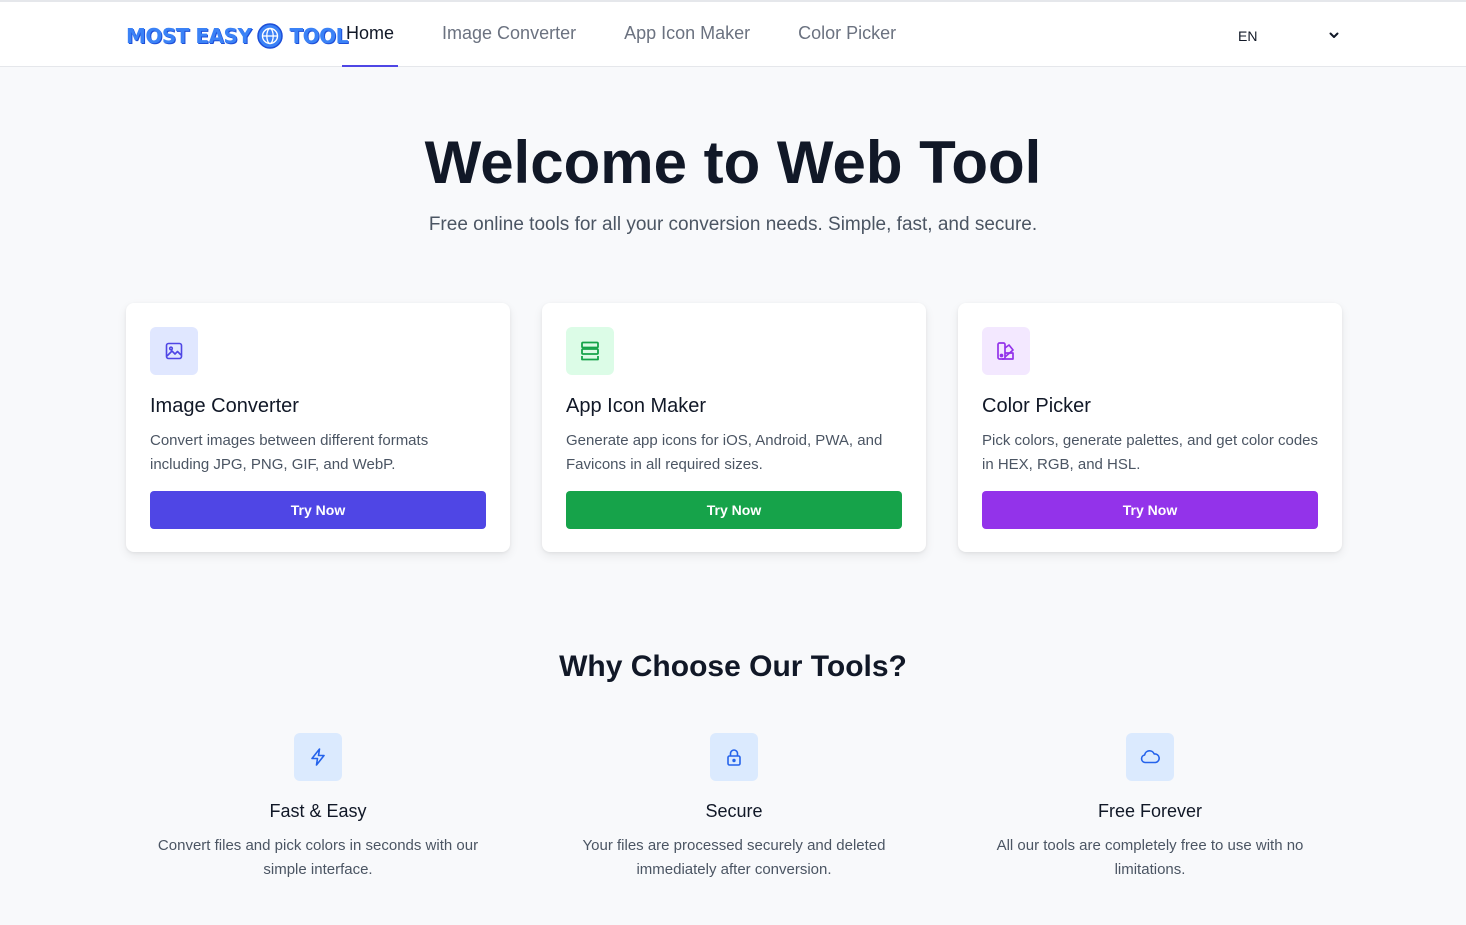 The width and height of the screenshot is (1466, 925). What do you see at coordinates (1006, 351) in the screenshot?
I see `palette-icon` at bounding box center [1006, 351].